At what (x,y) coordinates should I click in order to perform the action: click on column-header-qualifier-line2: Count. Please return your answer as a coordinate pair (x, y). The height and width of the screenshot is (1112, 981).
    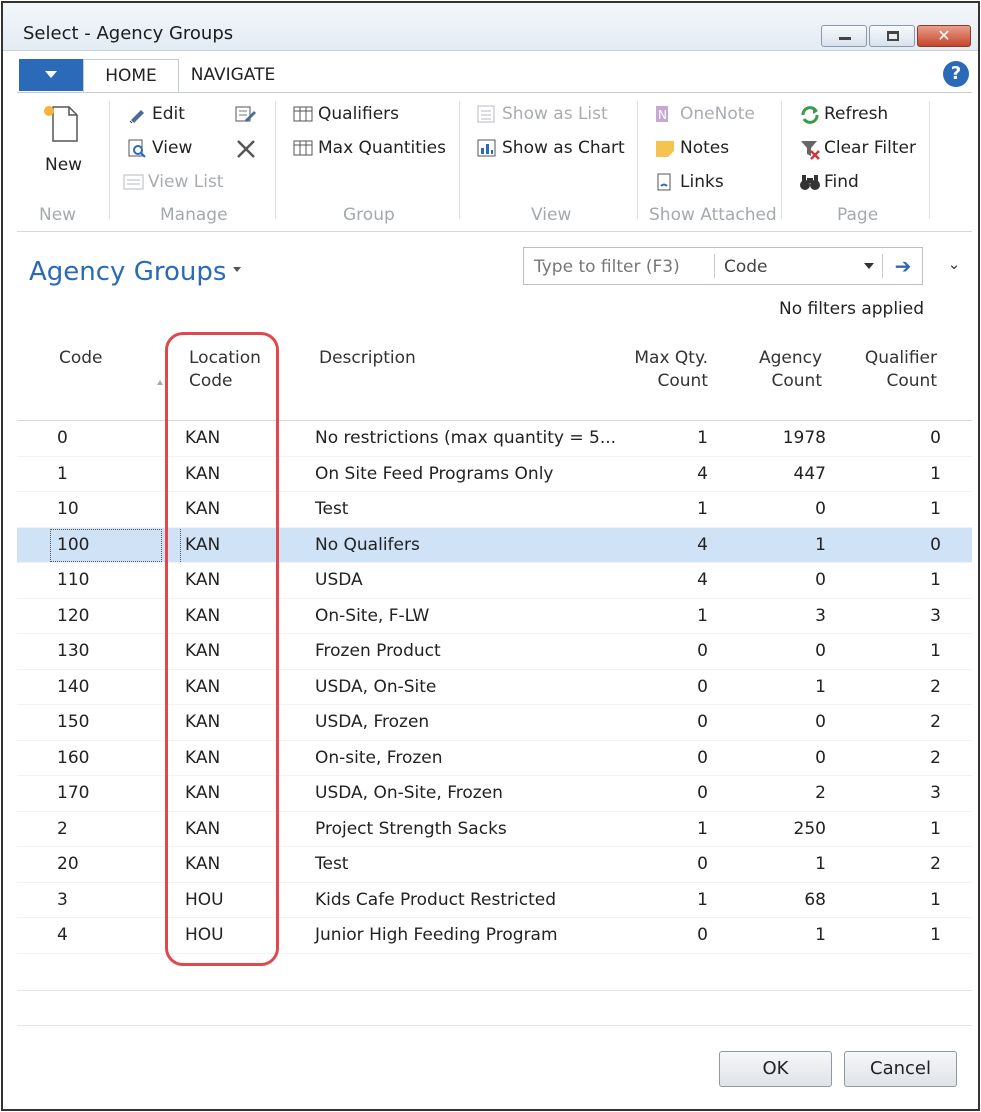
    Looking at the image, I should click on (912, 381).